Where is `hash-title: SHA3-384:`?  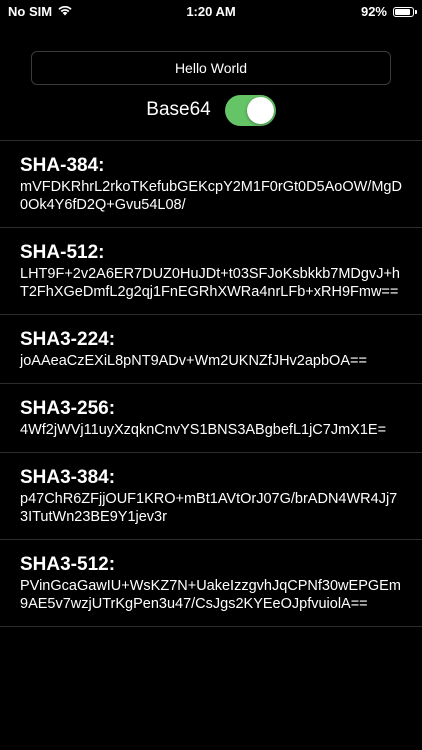 hash-title: SHA3-384: is located at coordinates (68, 477).